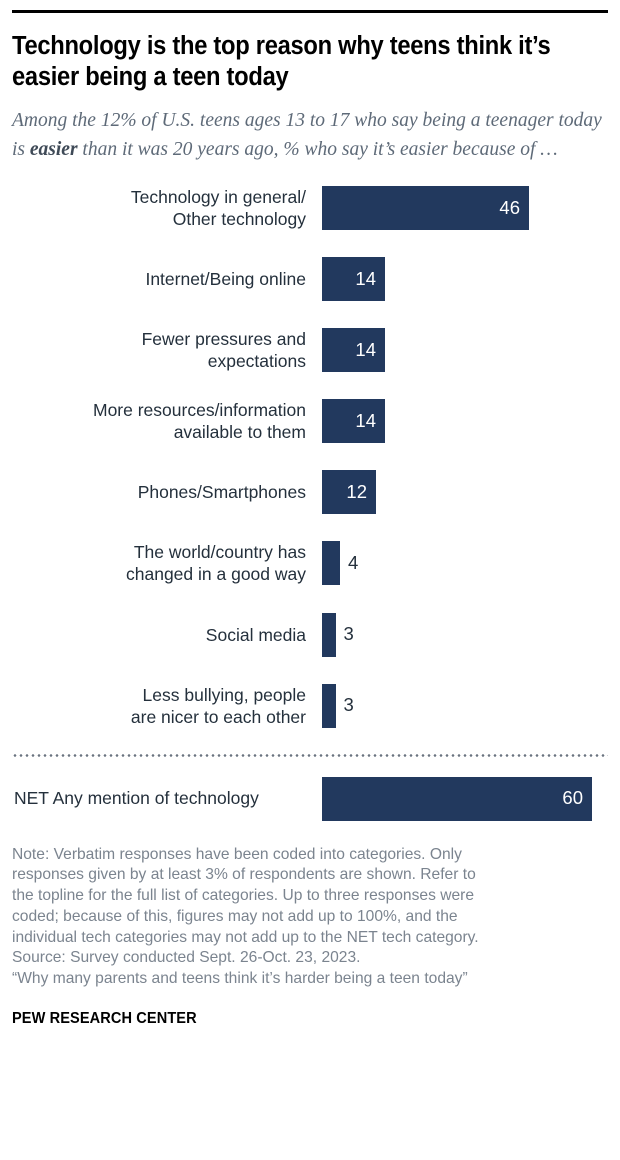 This screenshot has height=1160, width=620. I want to click on top-rule, so click(310, 11).